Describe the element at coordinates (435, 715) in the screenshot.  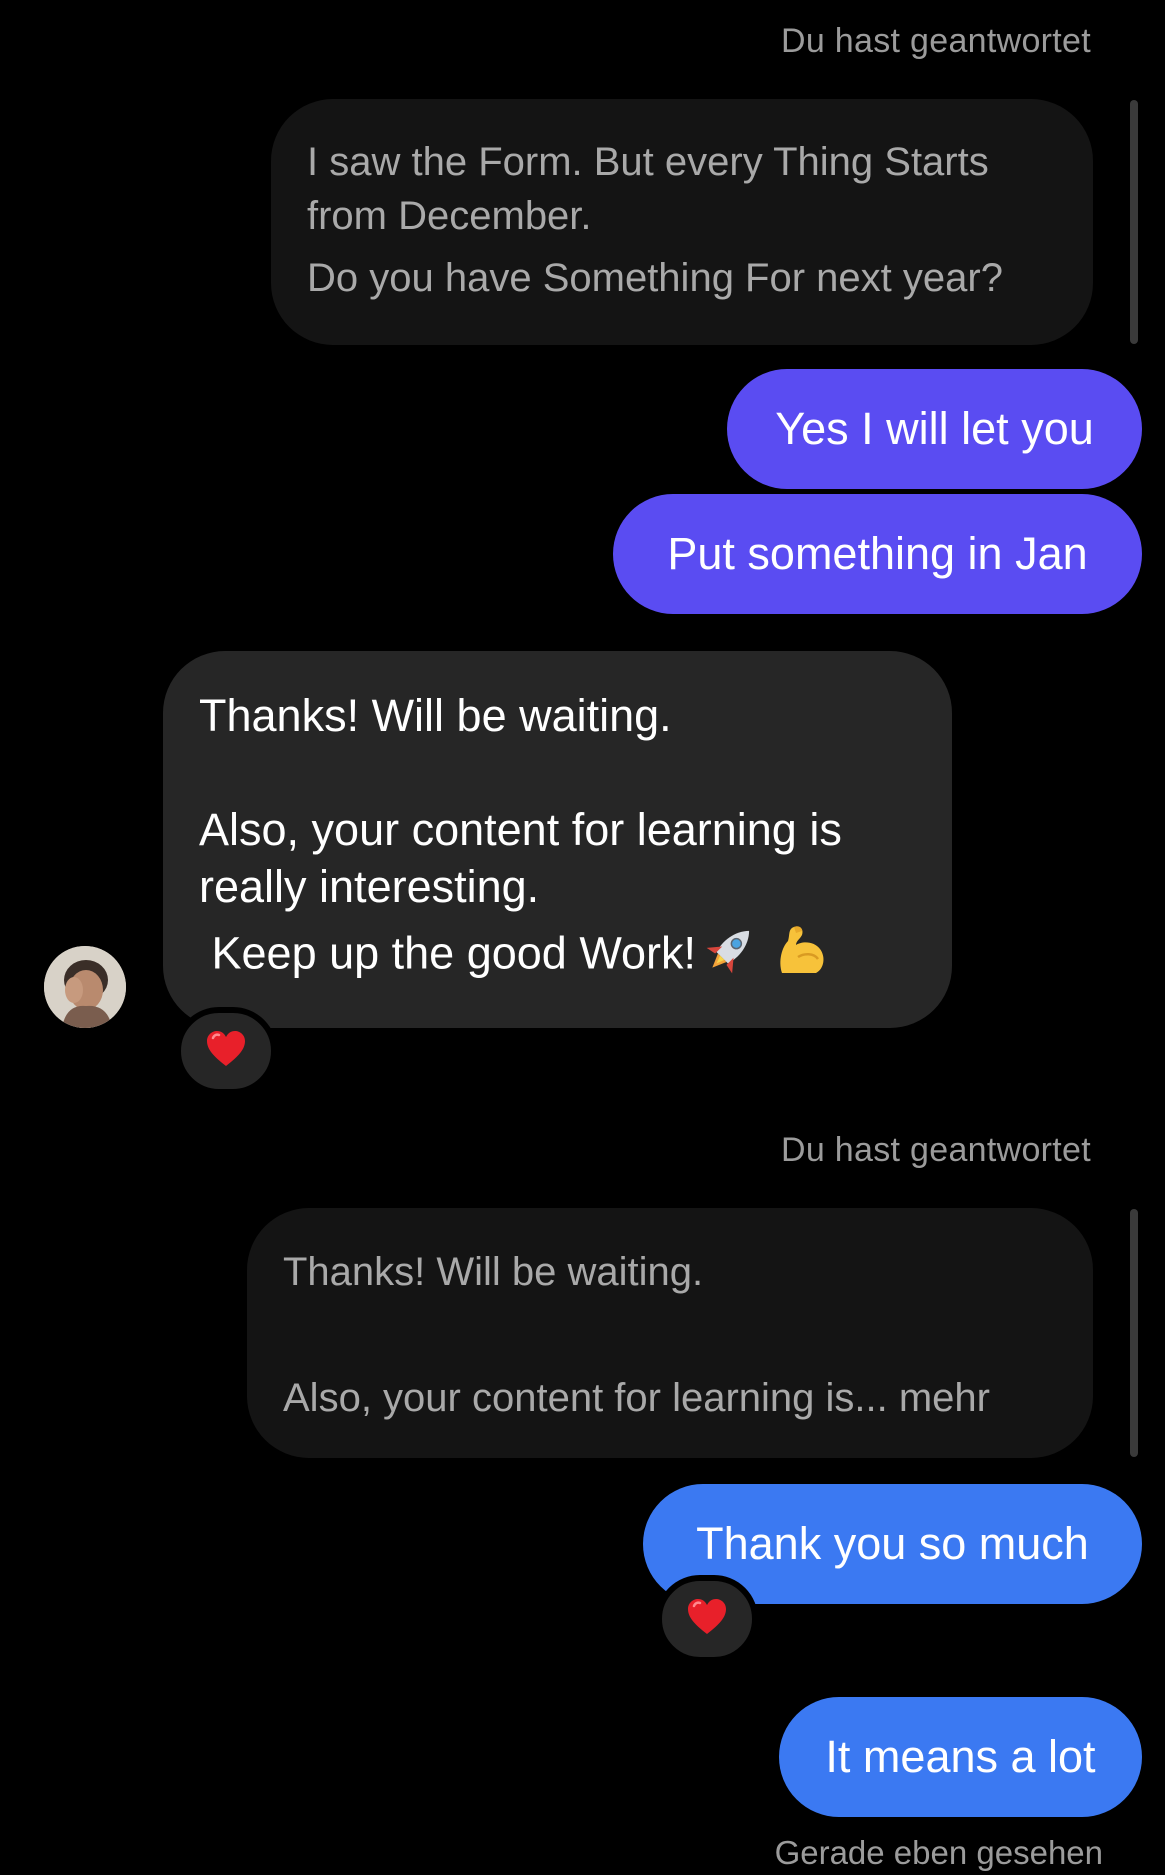
I see `message-line: Thanks! Will be waiting.` at that location.